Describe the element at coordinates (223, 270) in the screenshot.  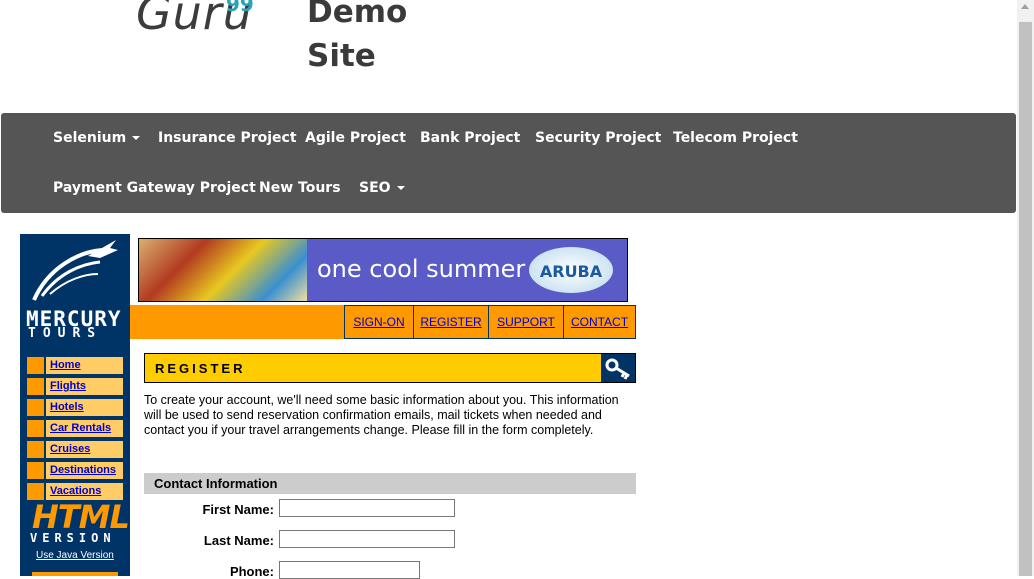
I see `banner-photo` at that location.